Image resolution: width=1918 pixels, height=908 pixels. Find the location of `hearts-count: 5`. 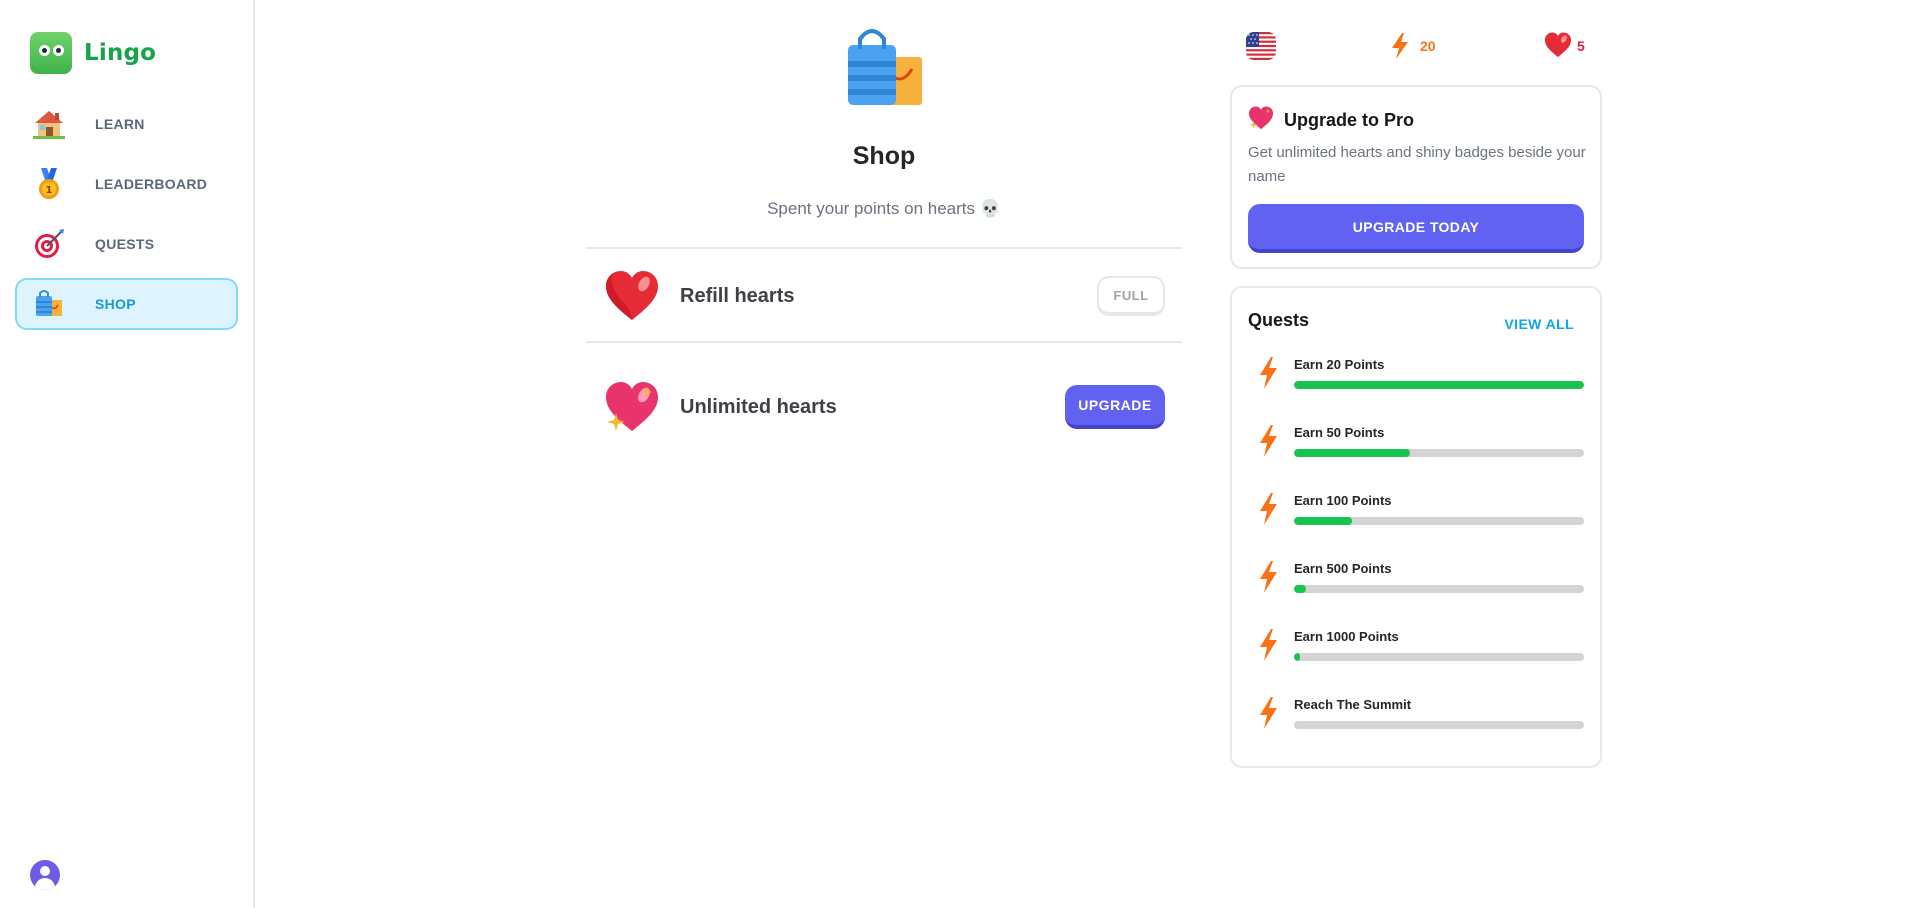

hearts-count: 5 is located at coordinates (1581, 46).